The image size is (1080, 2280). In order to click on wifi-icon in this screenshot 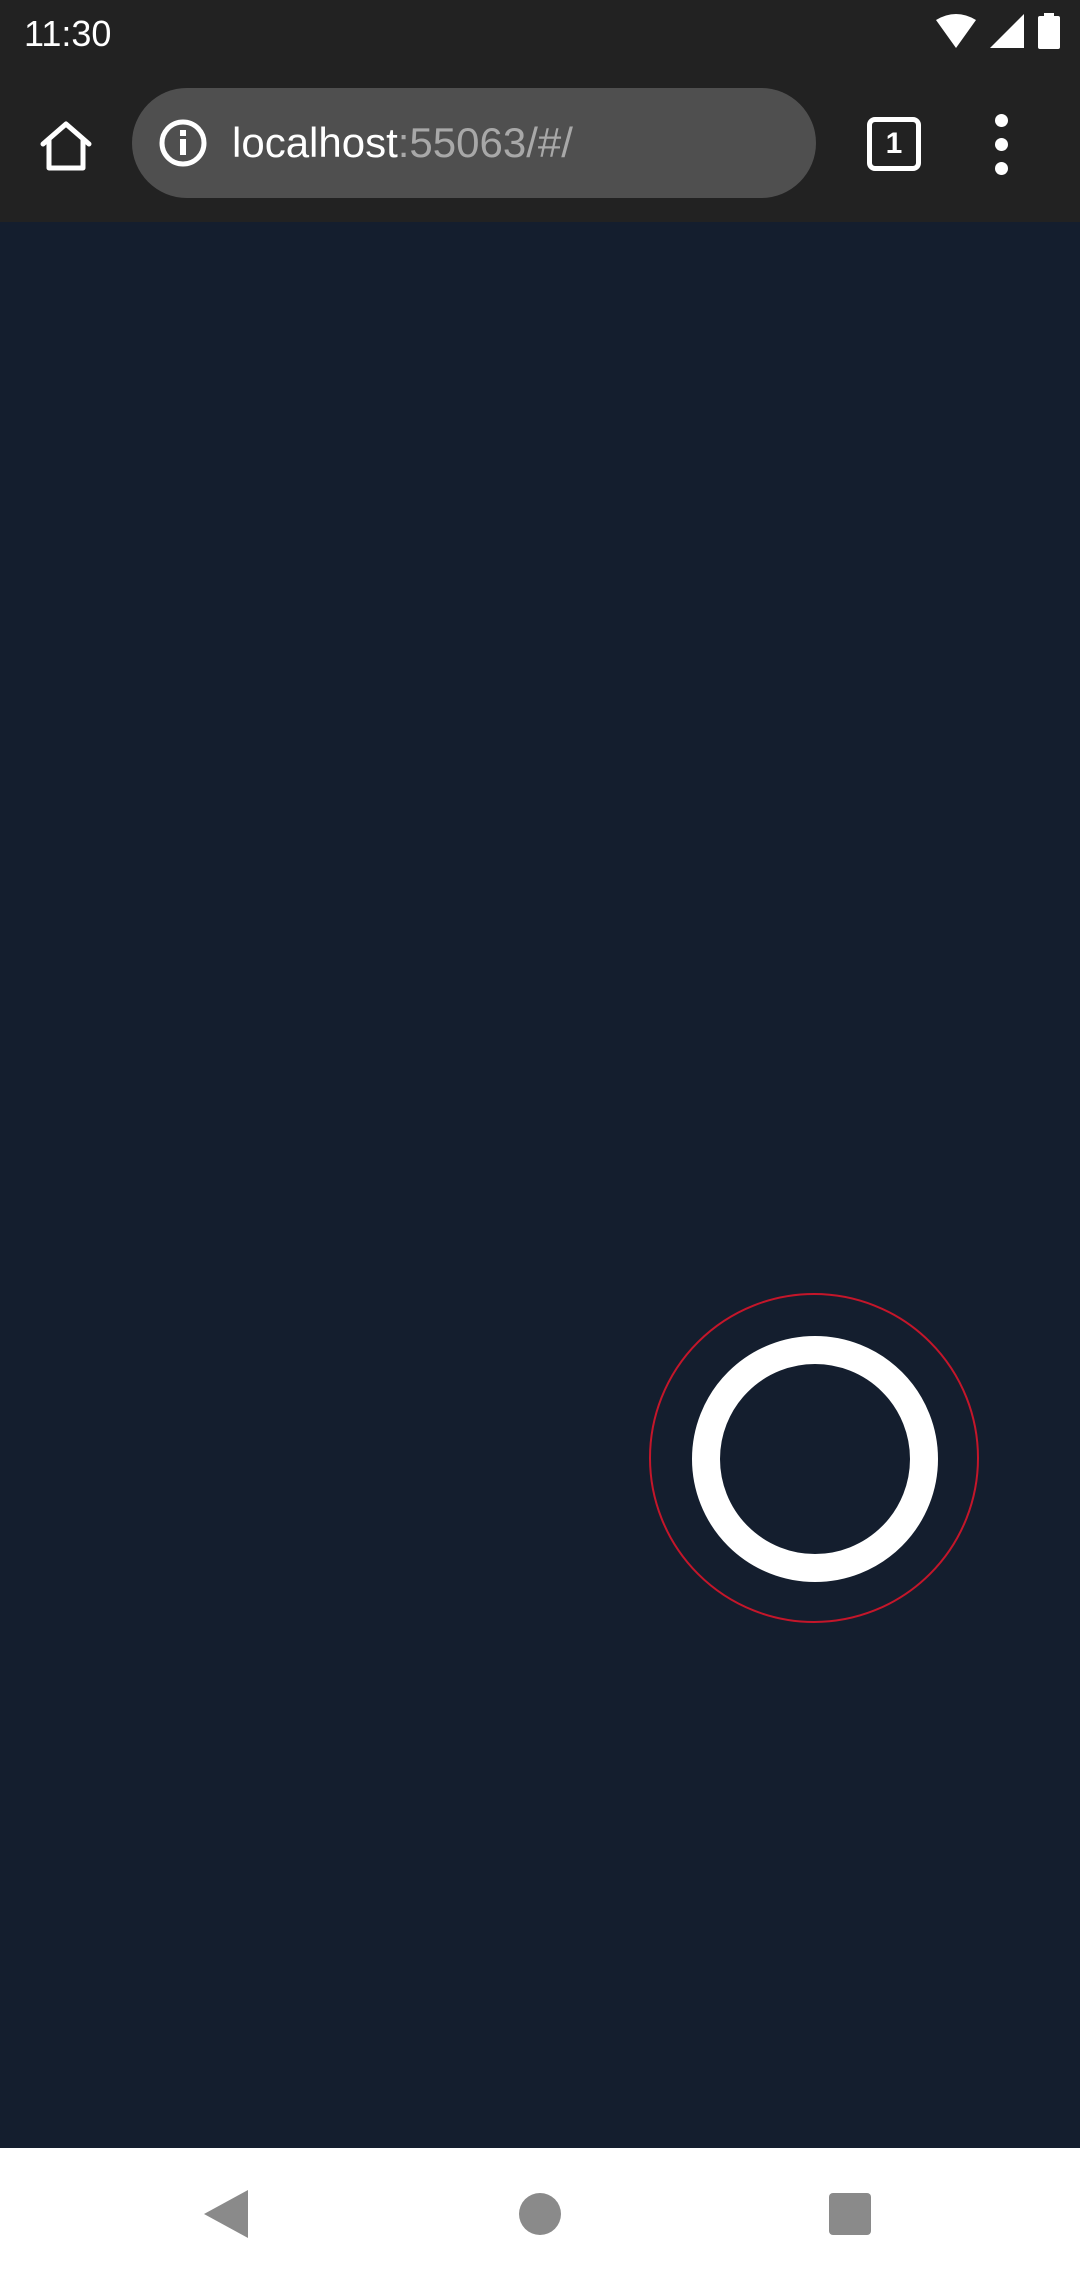, I will do `click(956, 33)`.